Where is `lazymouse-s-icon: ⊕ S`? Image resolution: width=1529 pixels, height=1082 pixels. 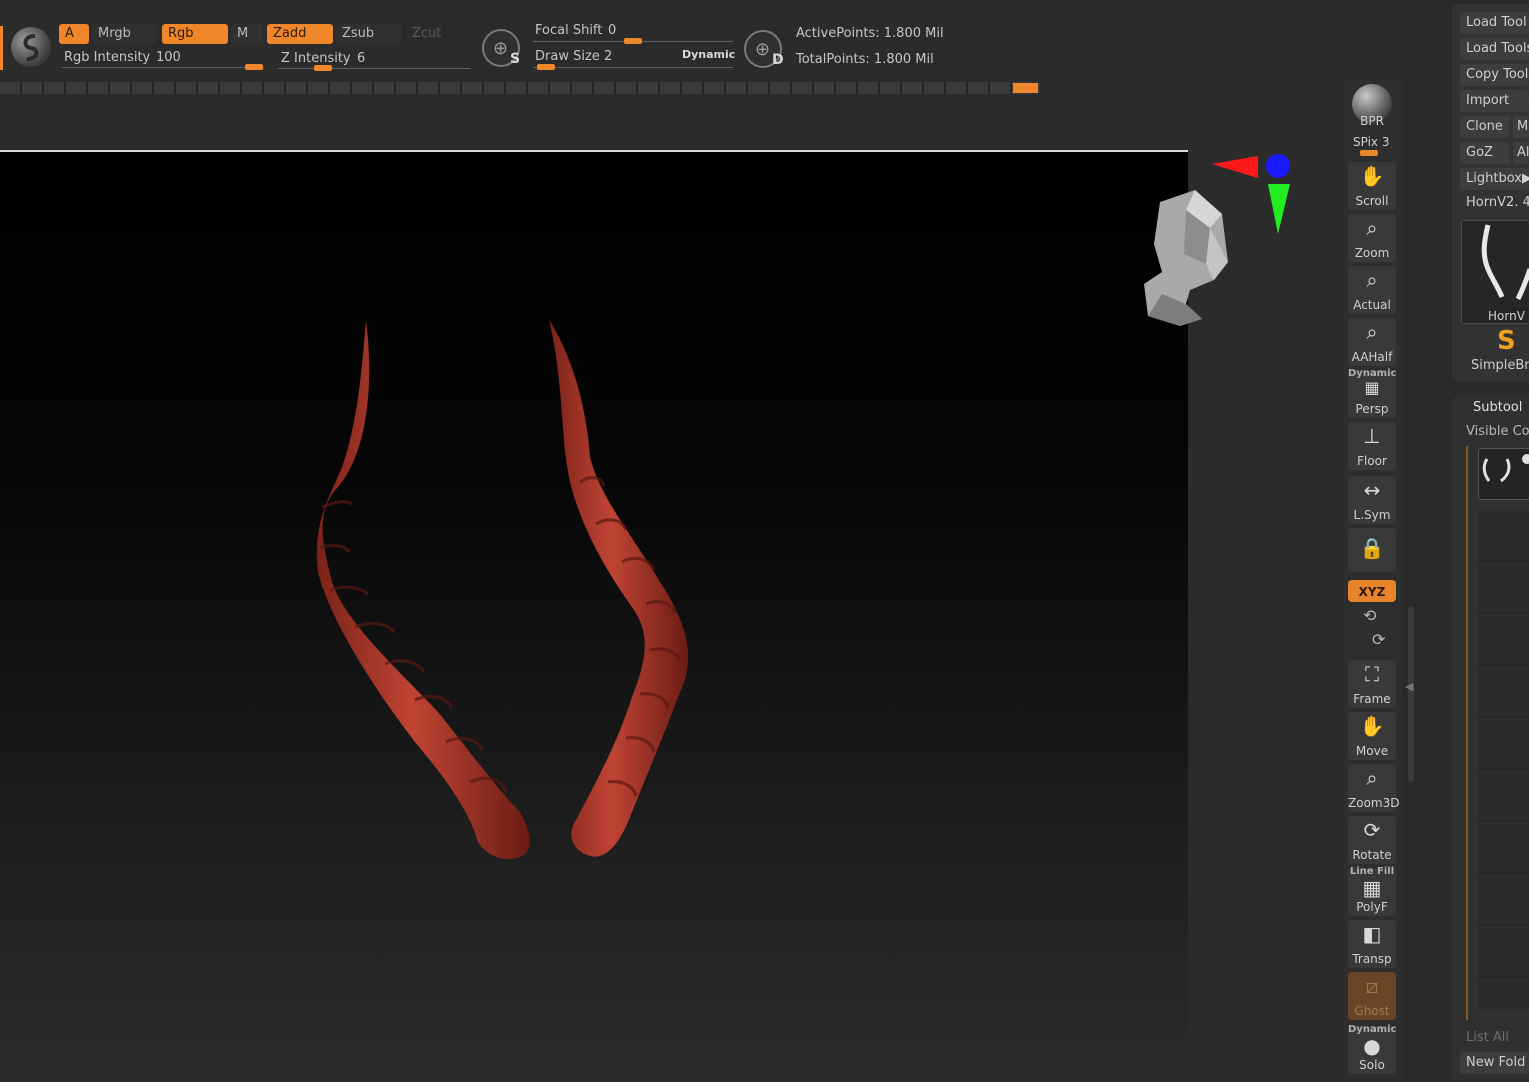 lazymouse-s-icon: ⊕ S is located at coordinates (501, 48).